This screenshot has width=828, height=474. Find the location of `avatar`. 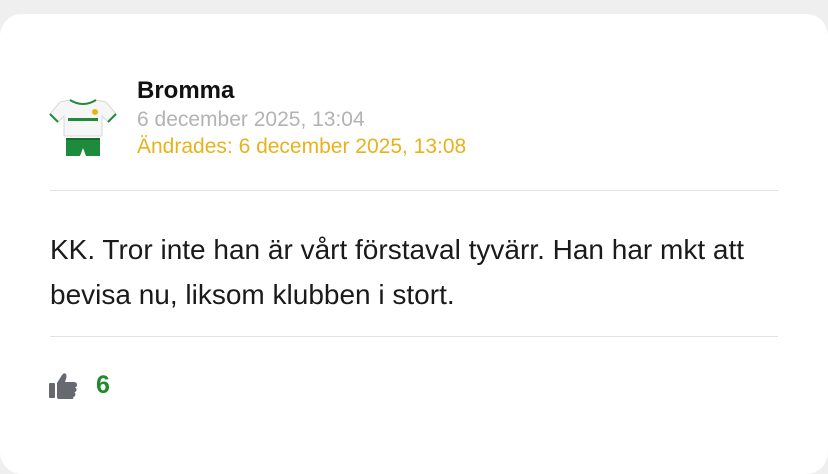

avatar is located at coordinates (83, 124).